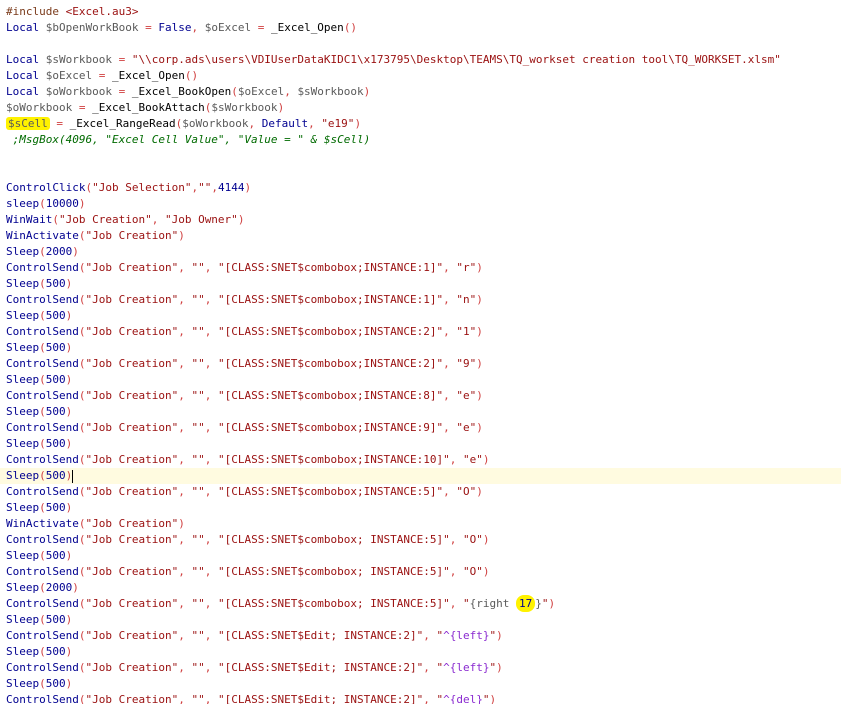 The image size is (841, 704). I want to click on code-line: WinWait("Job Creation", "Job Owner"), so click(420, 220).